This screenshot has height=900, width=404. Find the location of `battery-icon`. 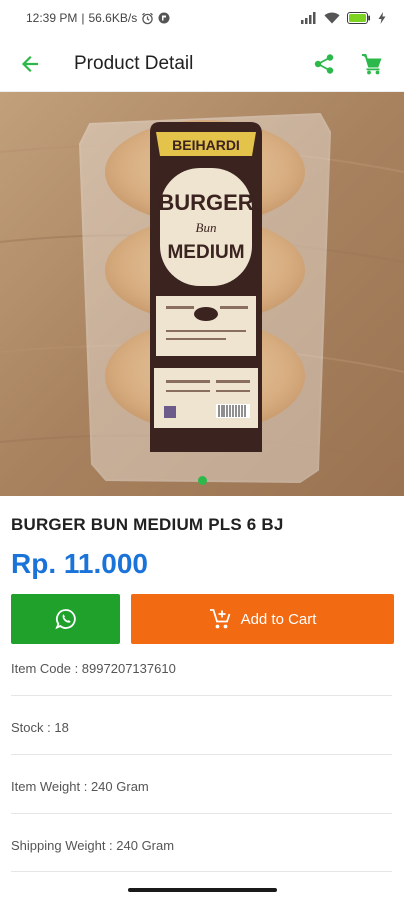

battery-icon is located at coordinates (359, 18).